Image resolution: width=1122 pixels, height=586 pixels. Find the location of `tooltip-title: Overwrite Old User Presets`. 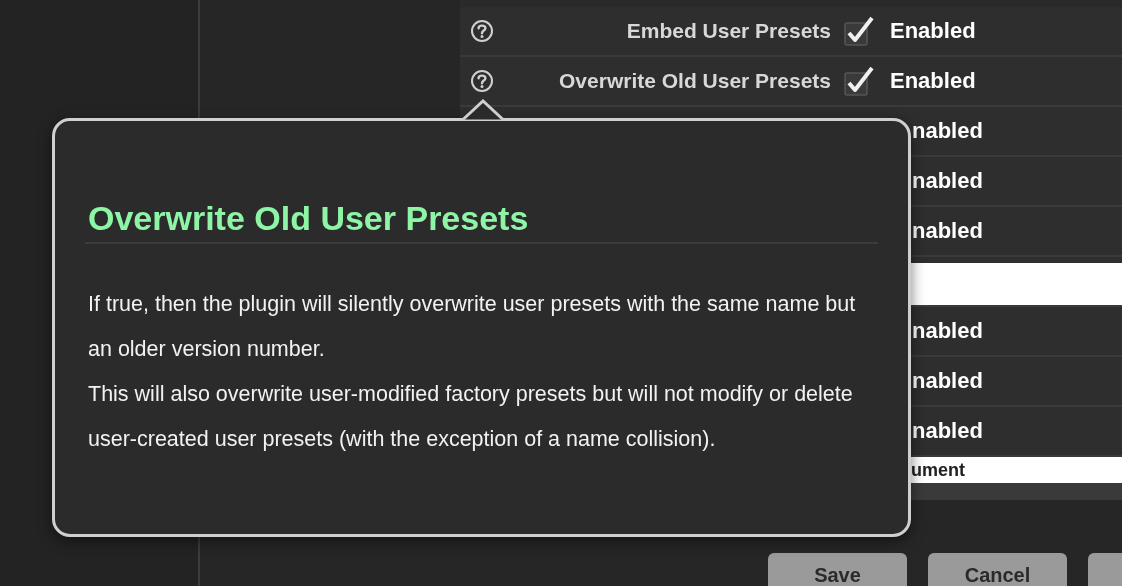

tooltip-title: Overwrite Old User Presets is located at coordinates (481, 221).